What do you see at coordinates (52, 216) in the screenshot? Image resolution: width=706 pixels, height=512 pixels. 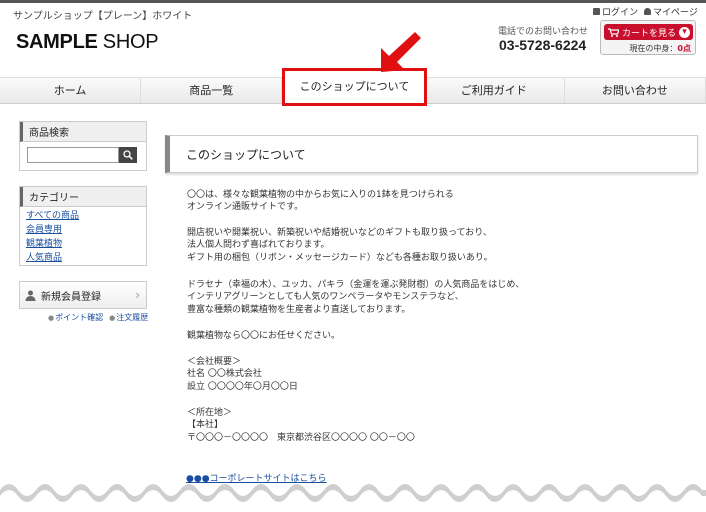 I see `category-all: すべての商品` at bounding box center [52, 216].